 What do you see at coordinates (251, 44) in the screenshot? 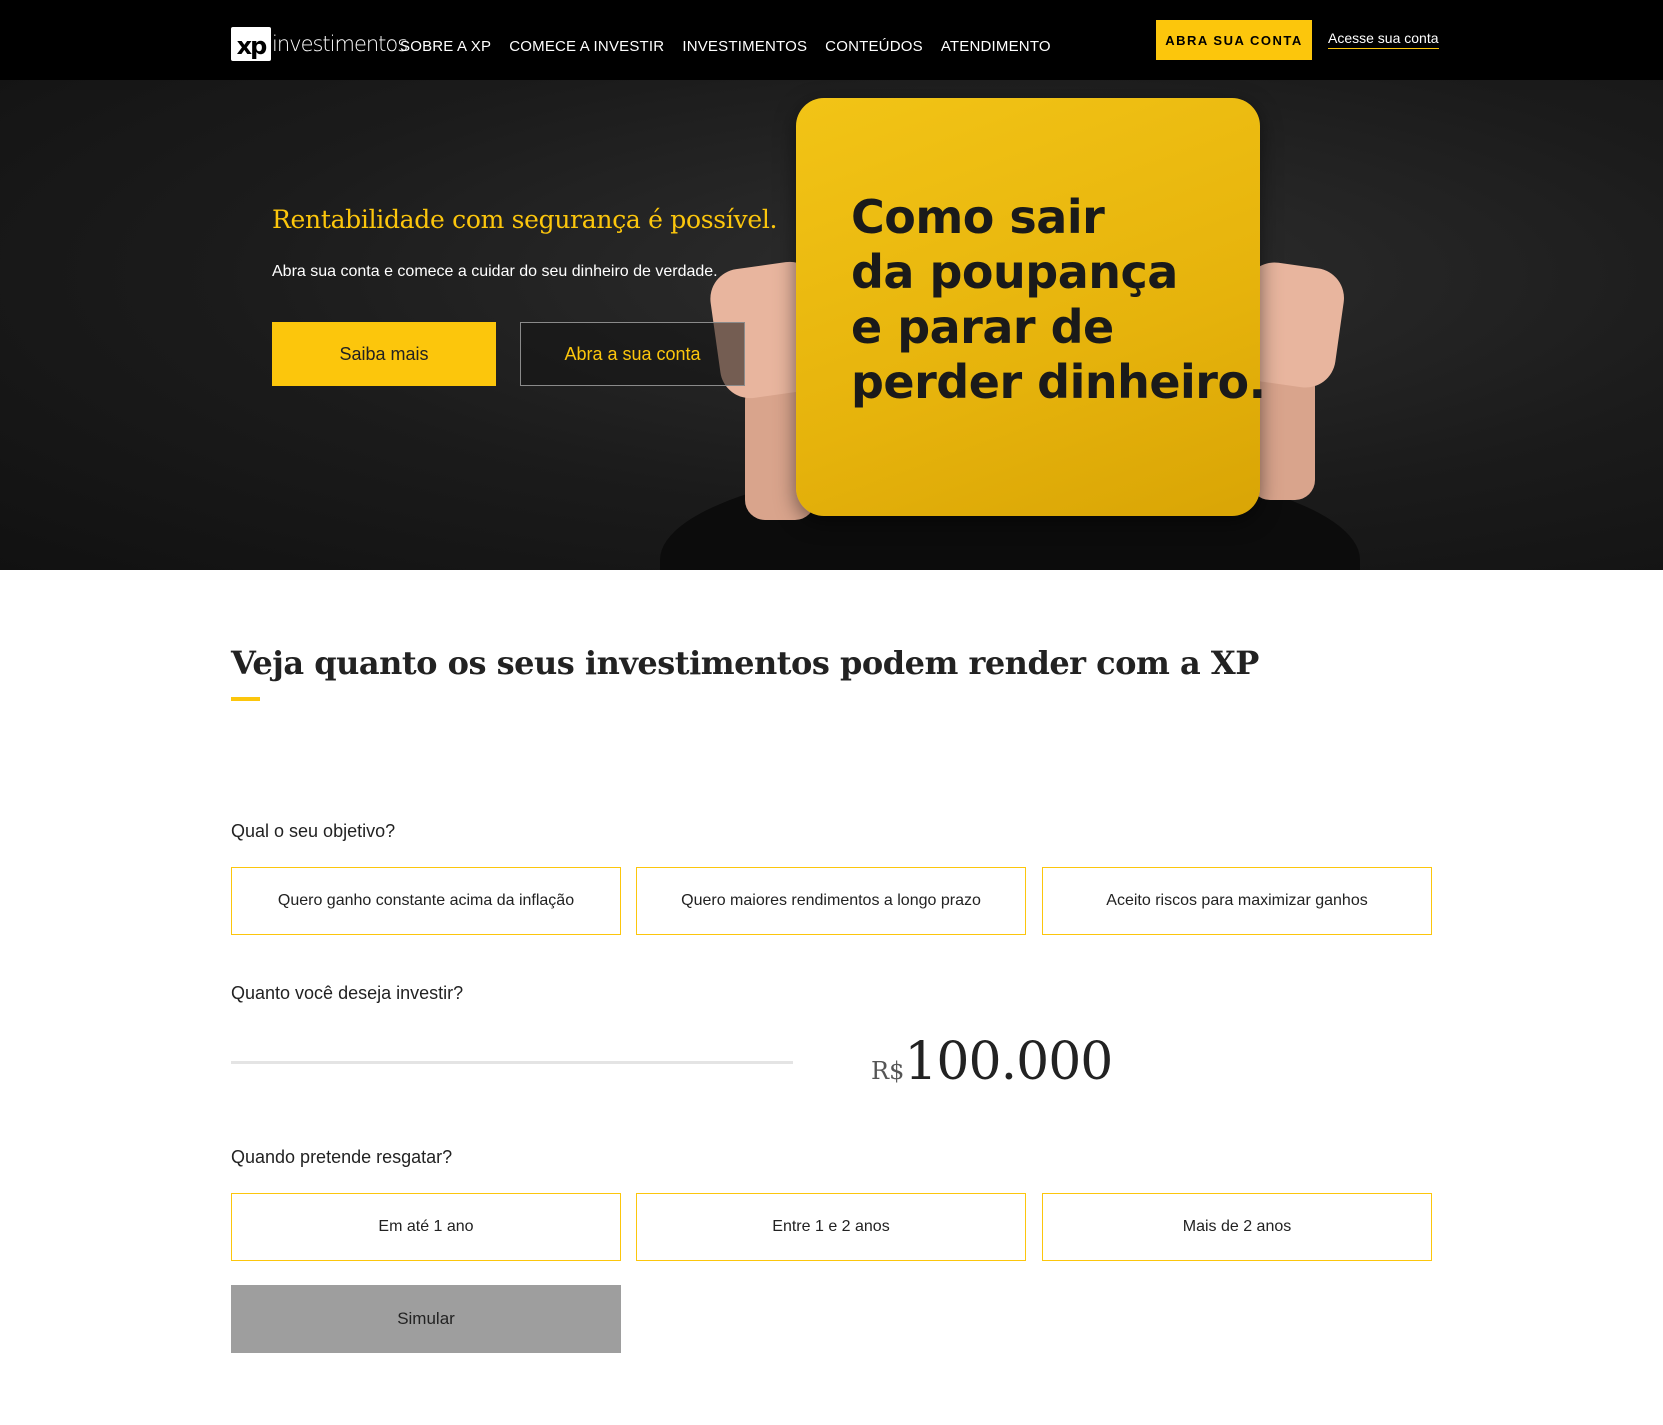
I see `logo-mark: xp` at bounding box center [251, 44].